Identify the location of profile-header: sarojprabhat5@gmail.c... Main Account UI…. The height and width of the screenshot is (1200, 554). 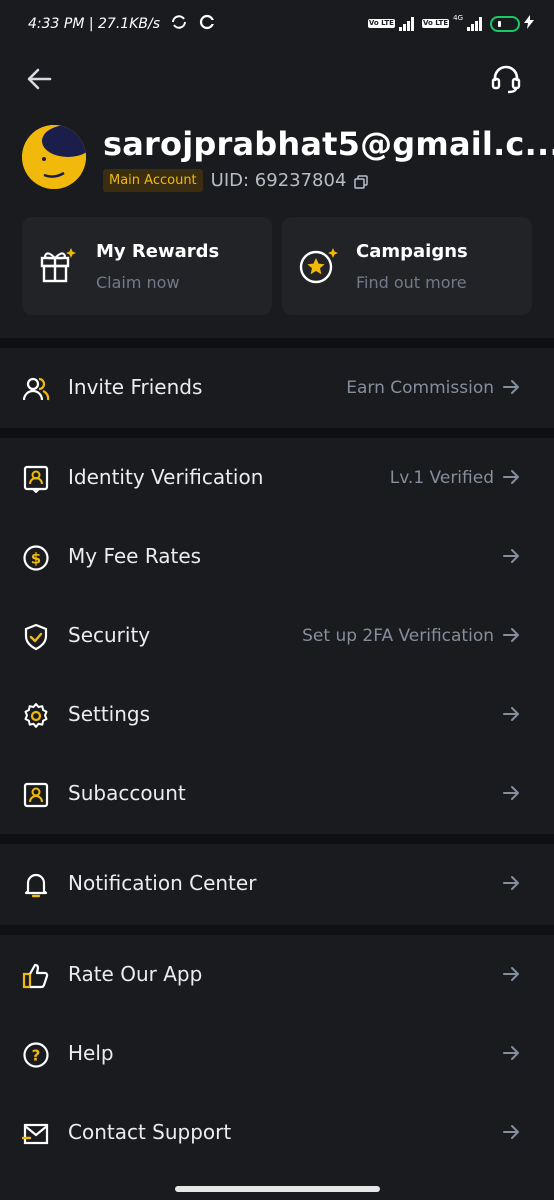
(288, 165).